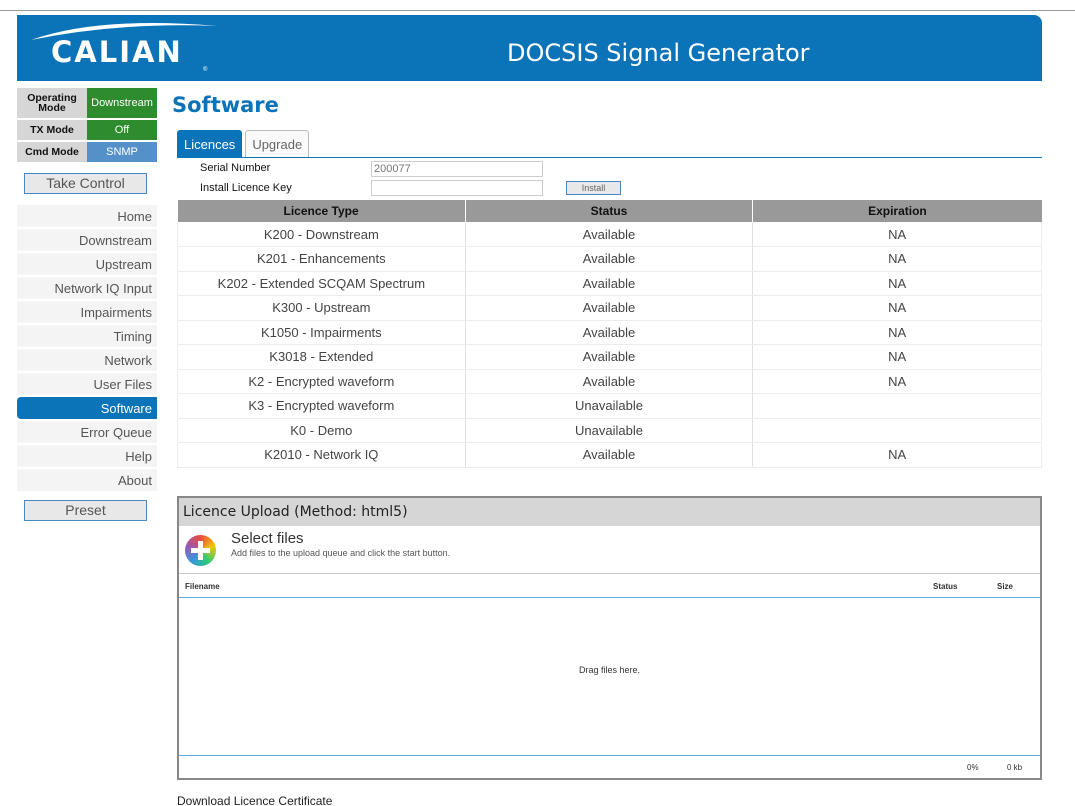 The width and height of the screenshot is (1075, 806). I want to click on sidebar-item-timing: Timing, so click(87, 336).